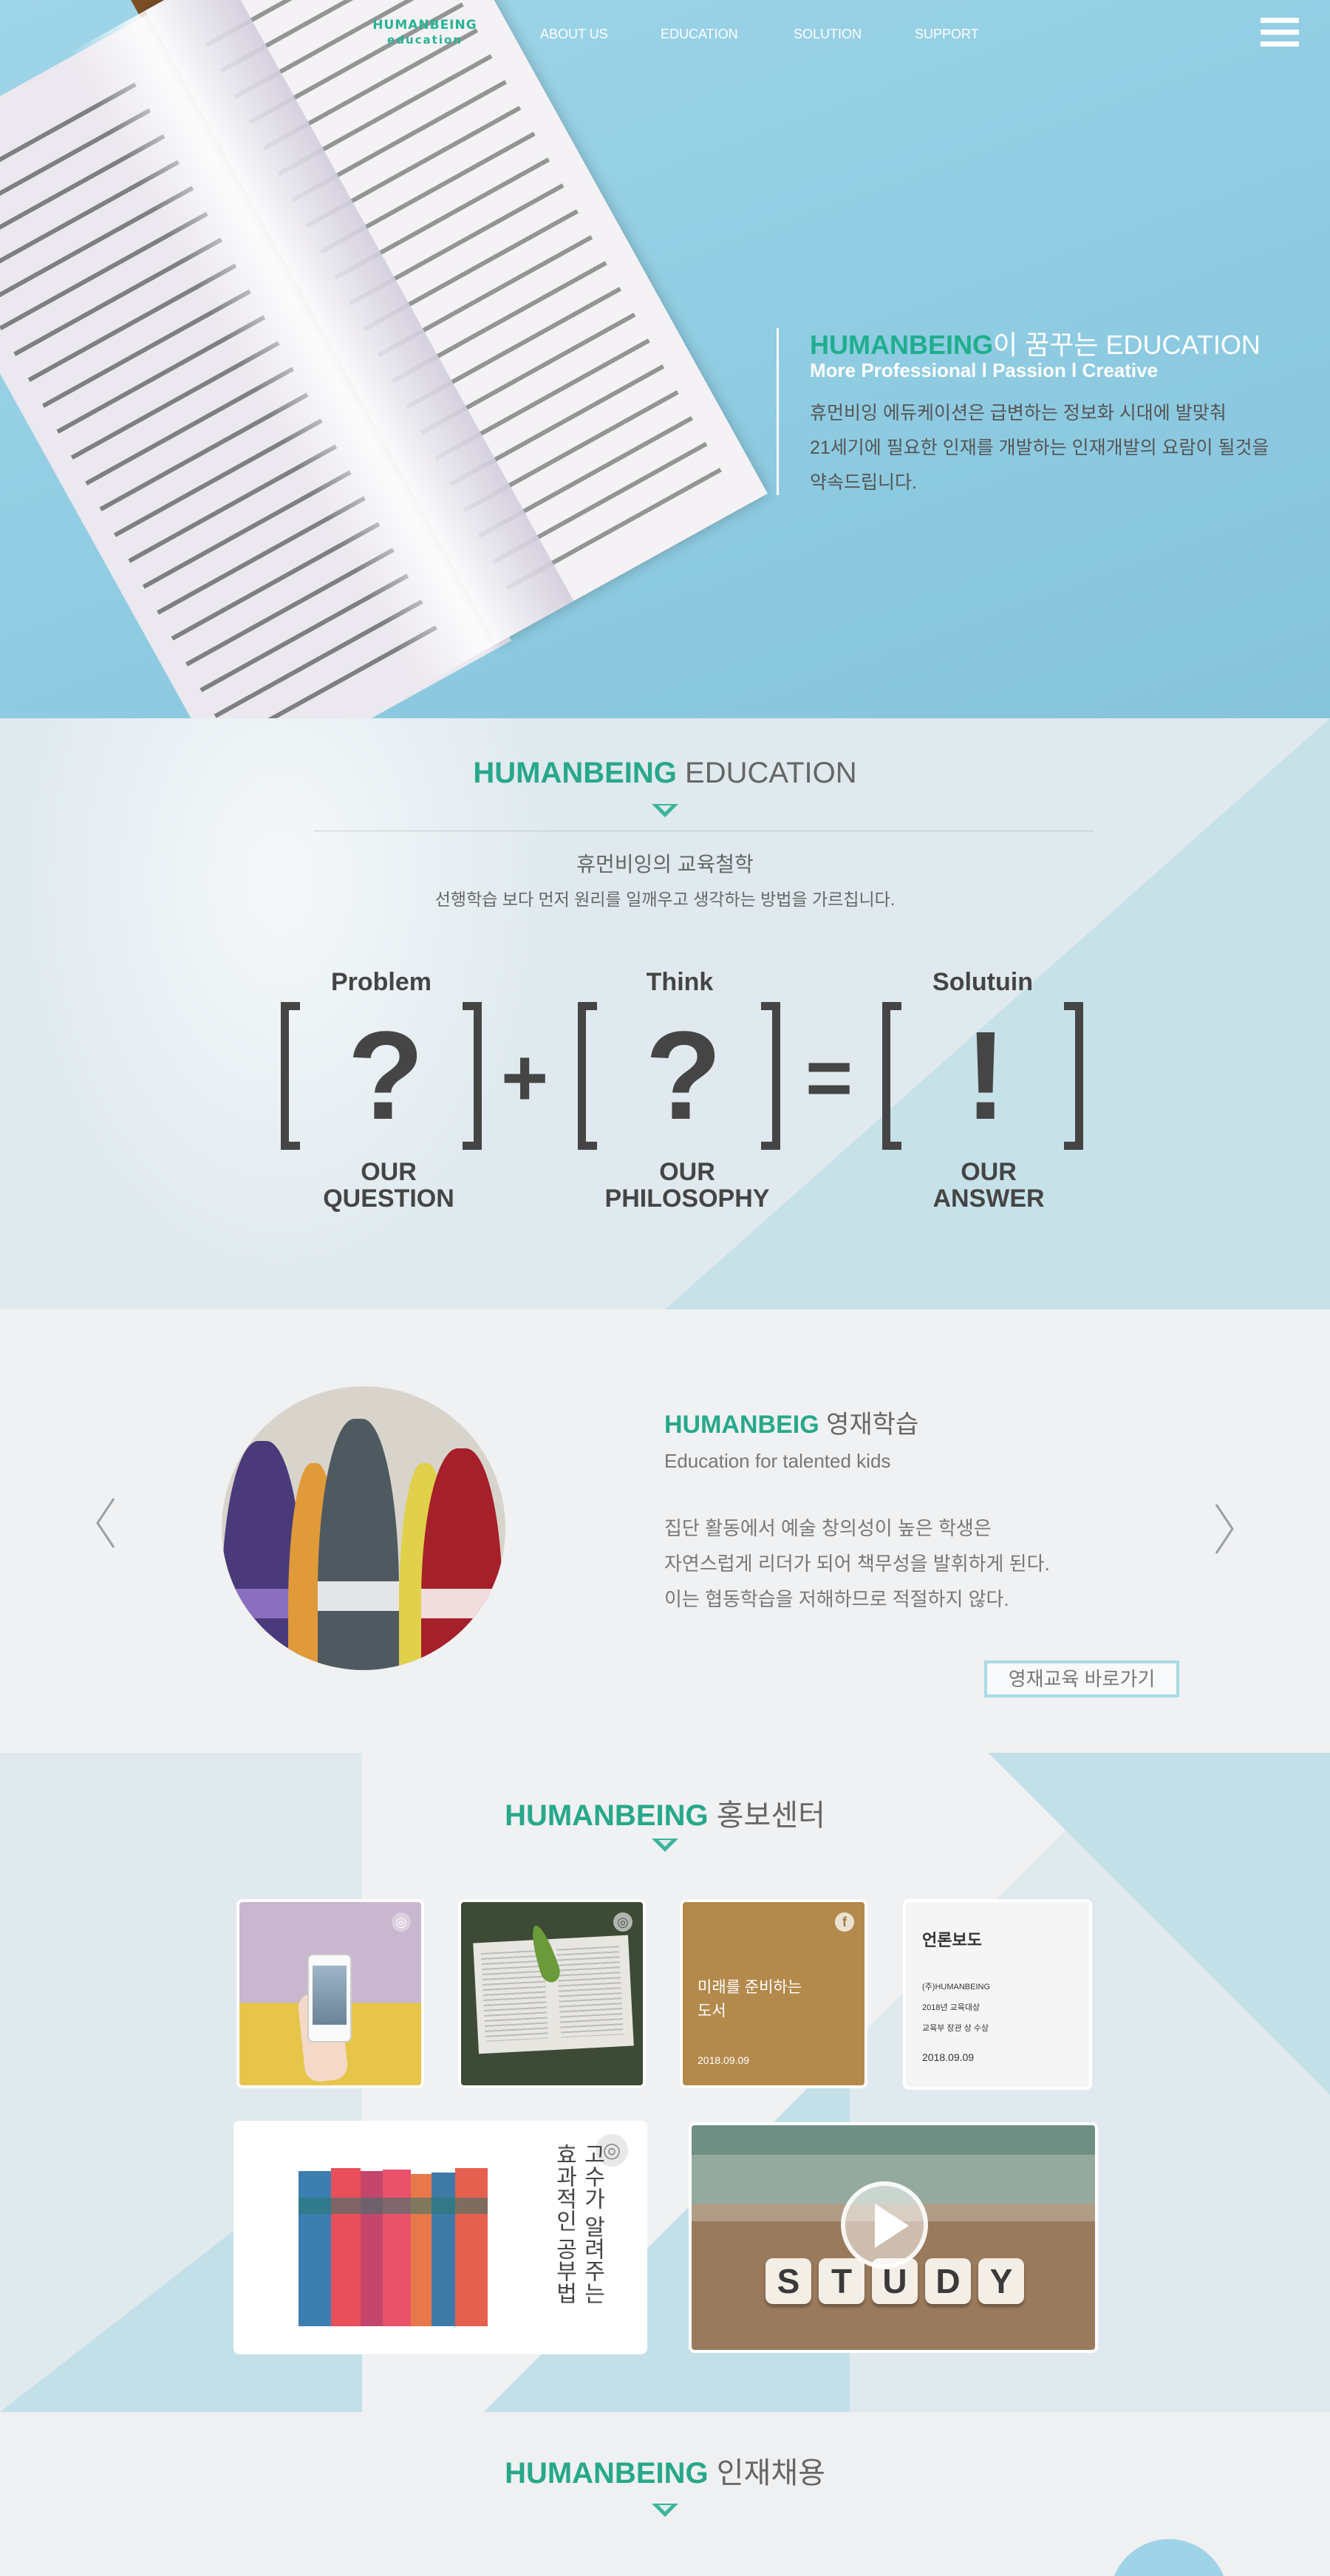  I want to click on chevron-right-icon, so click(1224, 1529).